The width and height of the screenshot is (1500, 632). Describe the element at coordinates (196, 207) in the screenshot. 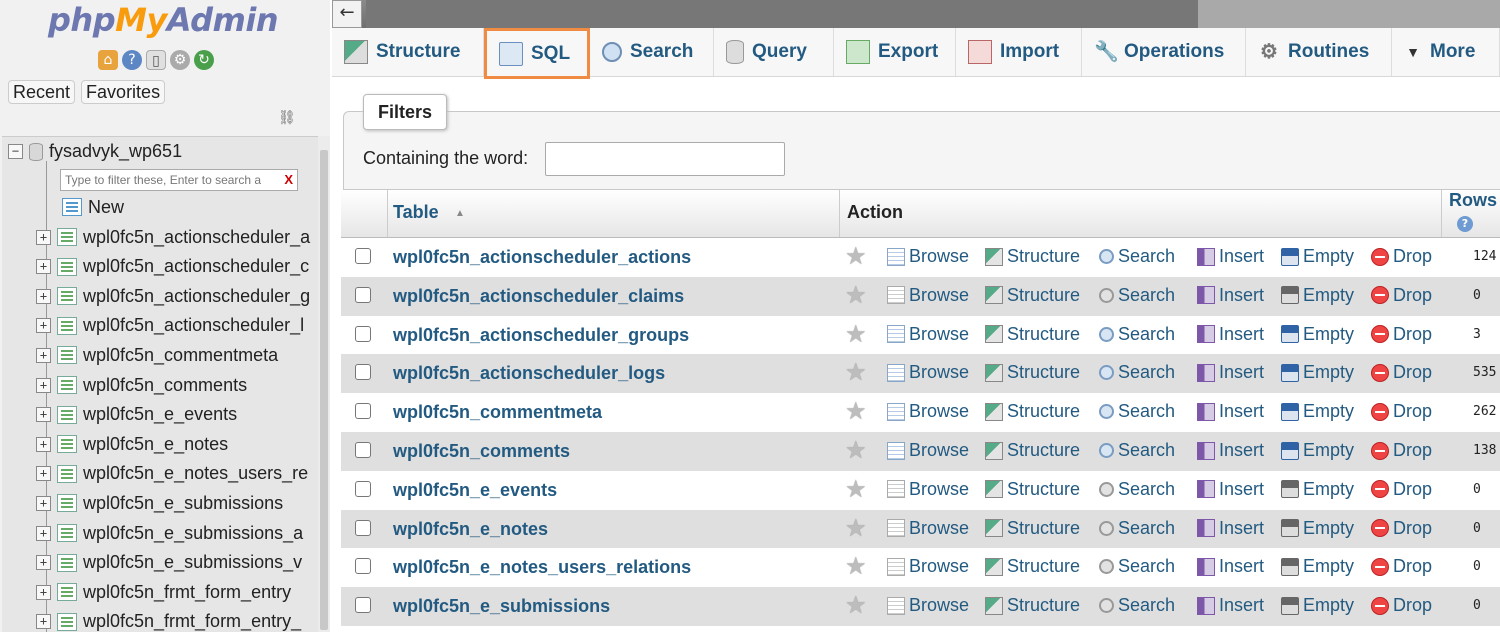

I see `tree-new: New` at that location.